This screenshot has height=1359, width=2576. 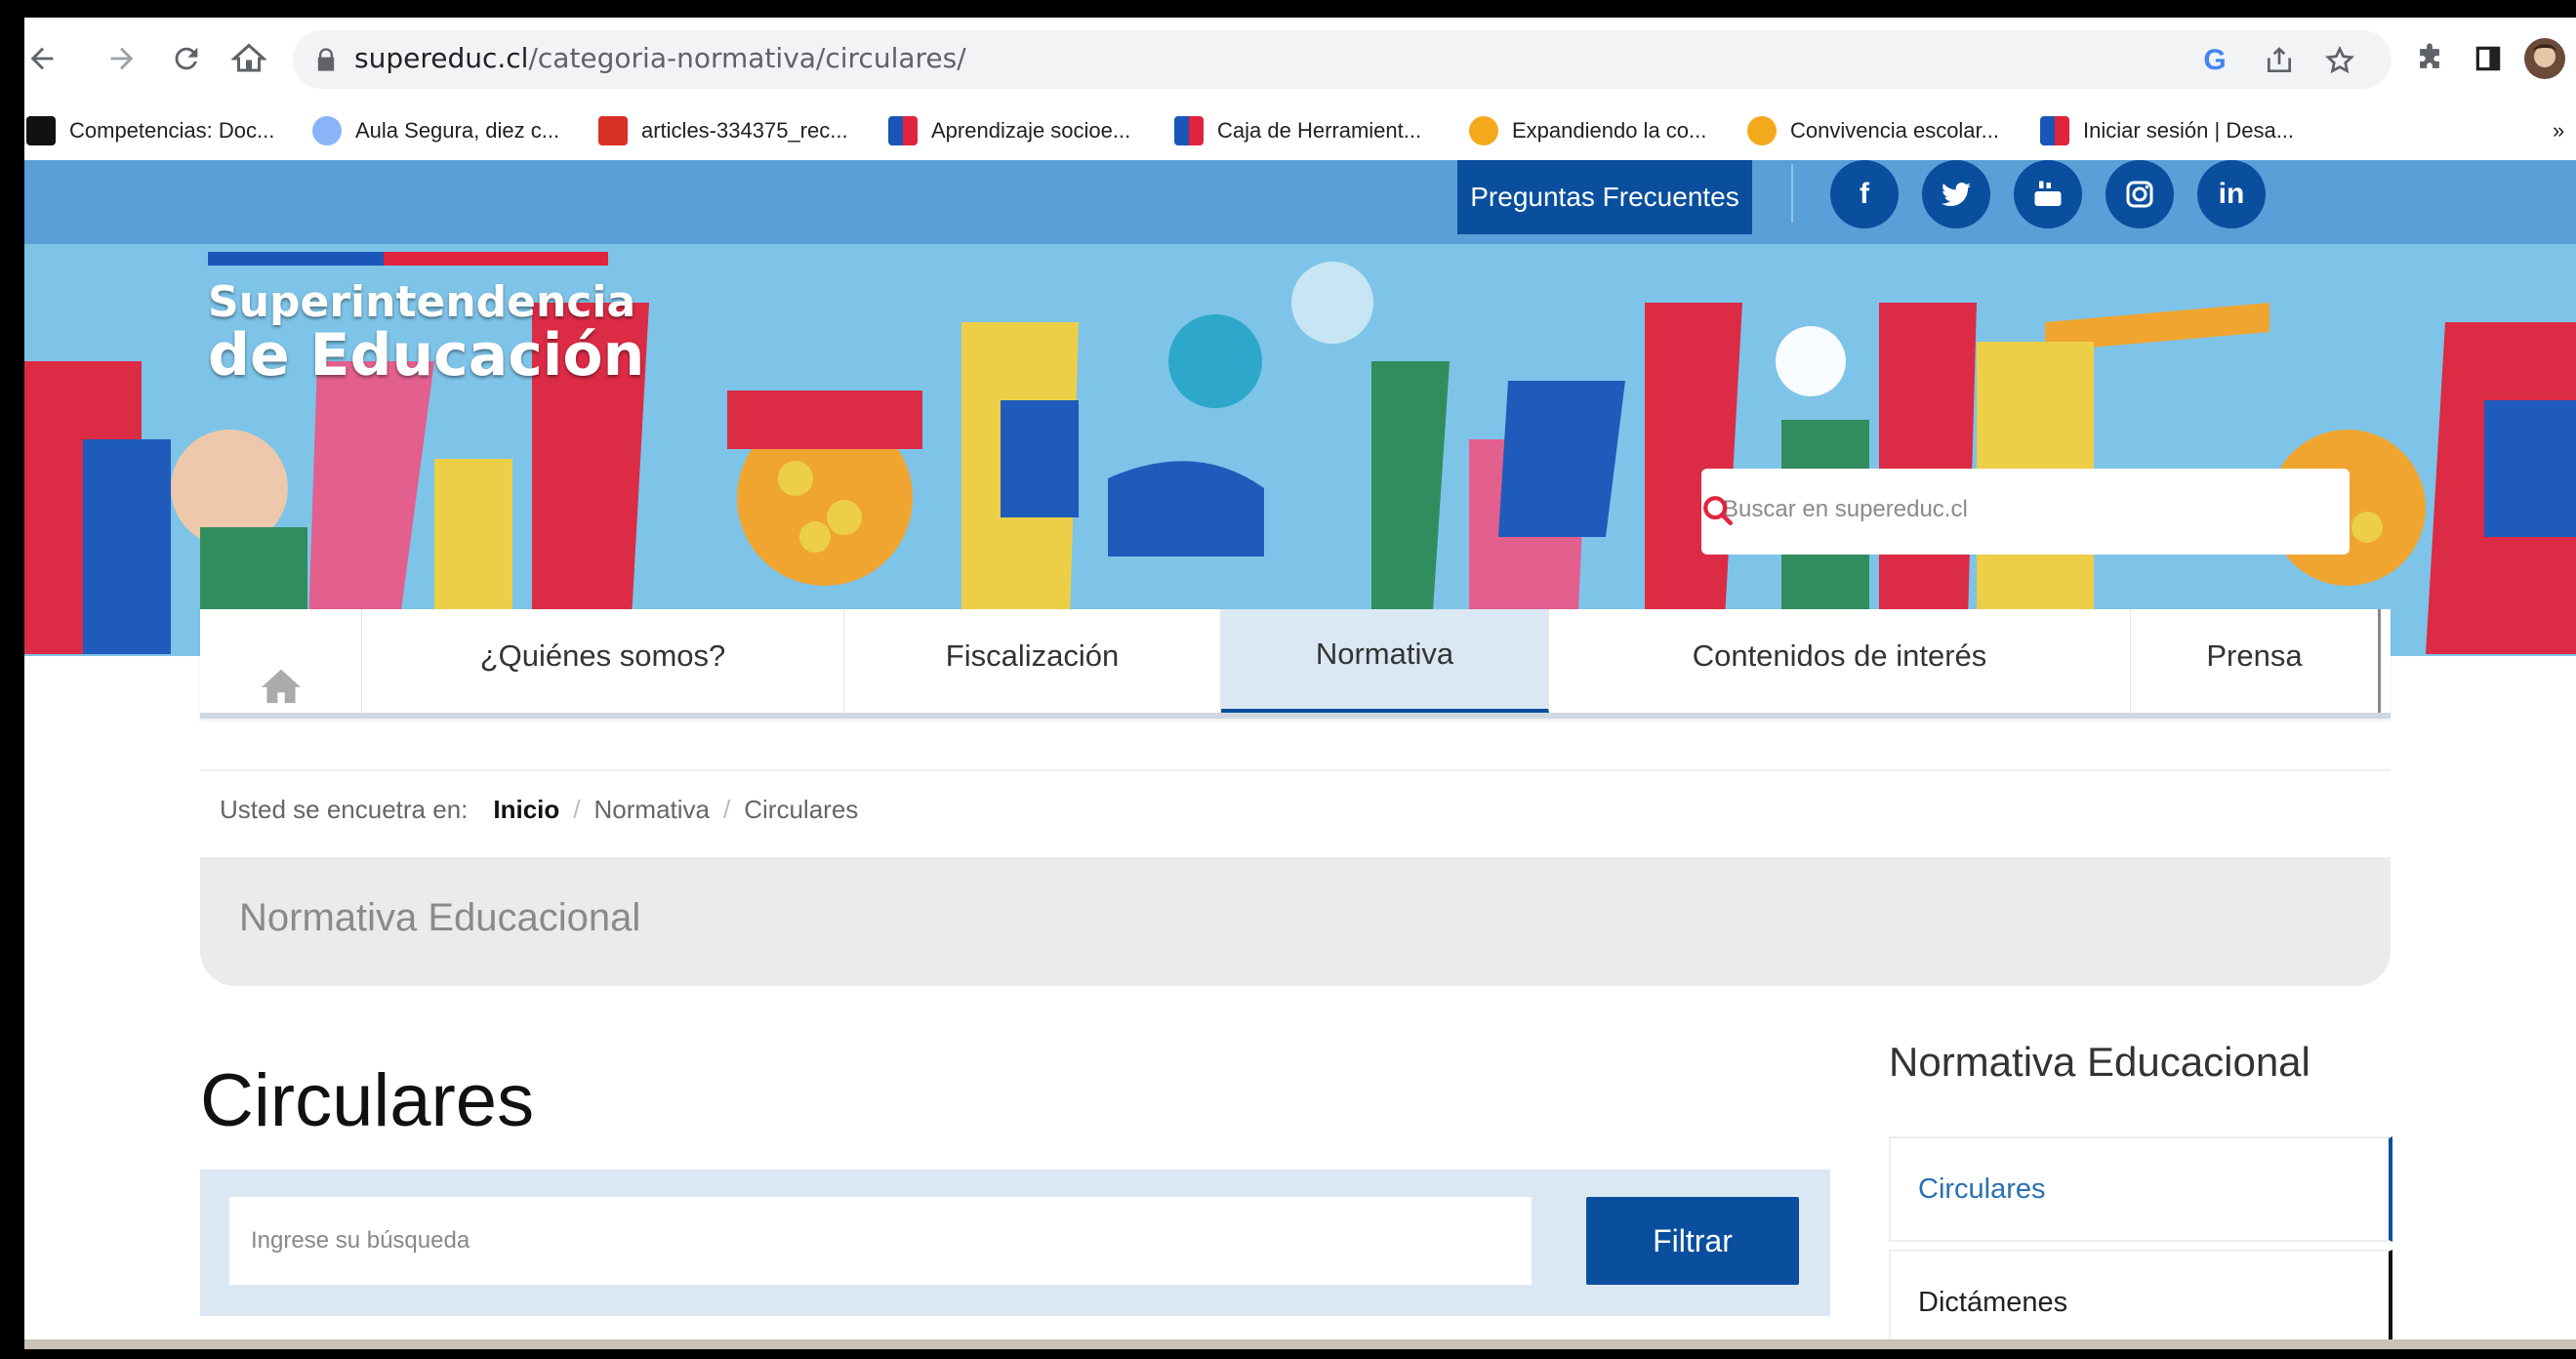 What do you see at coordinates (1718, 510) in the screenshot?
I see `search-icon` at bounding box center [1718, 510].